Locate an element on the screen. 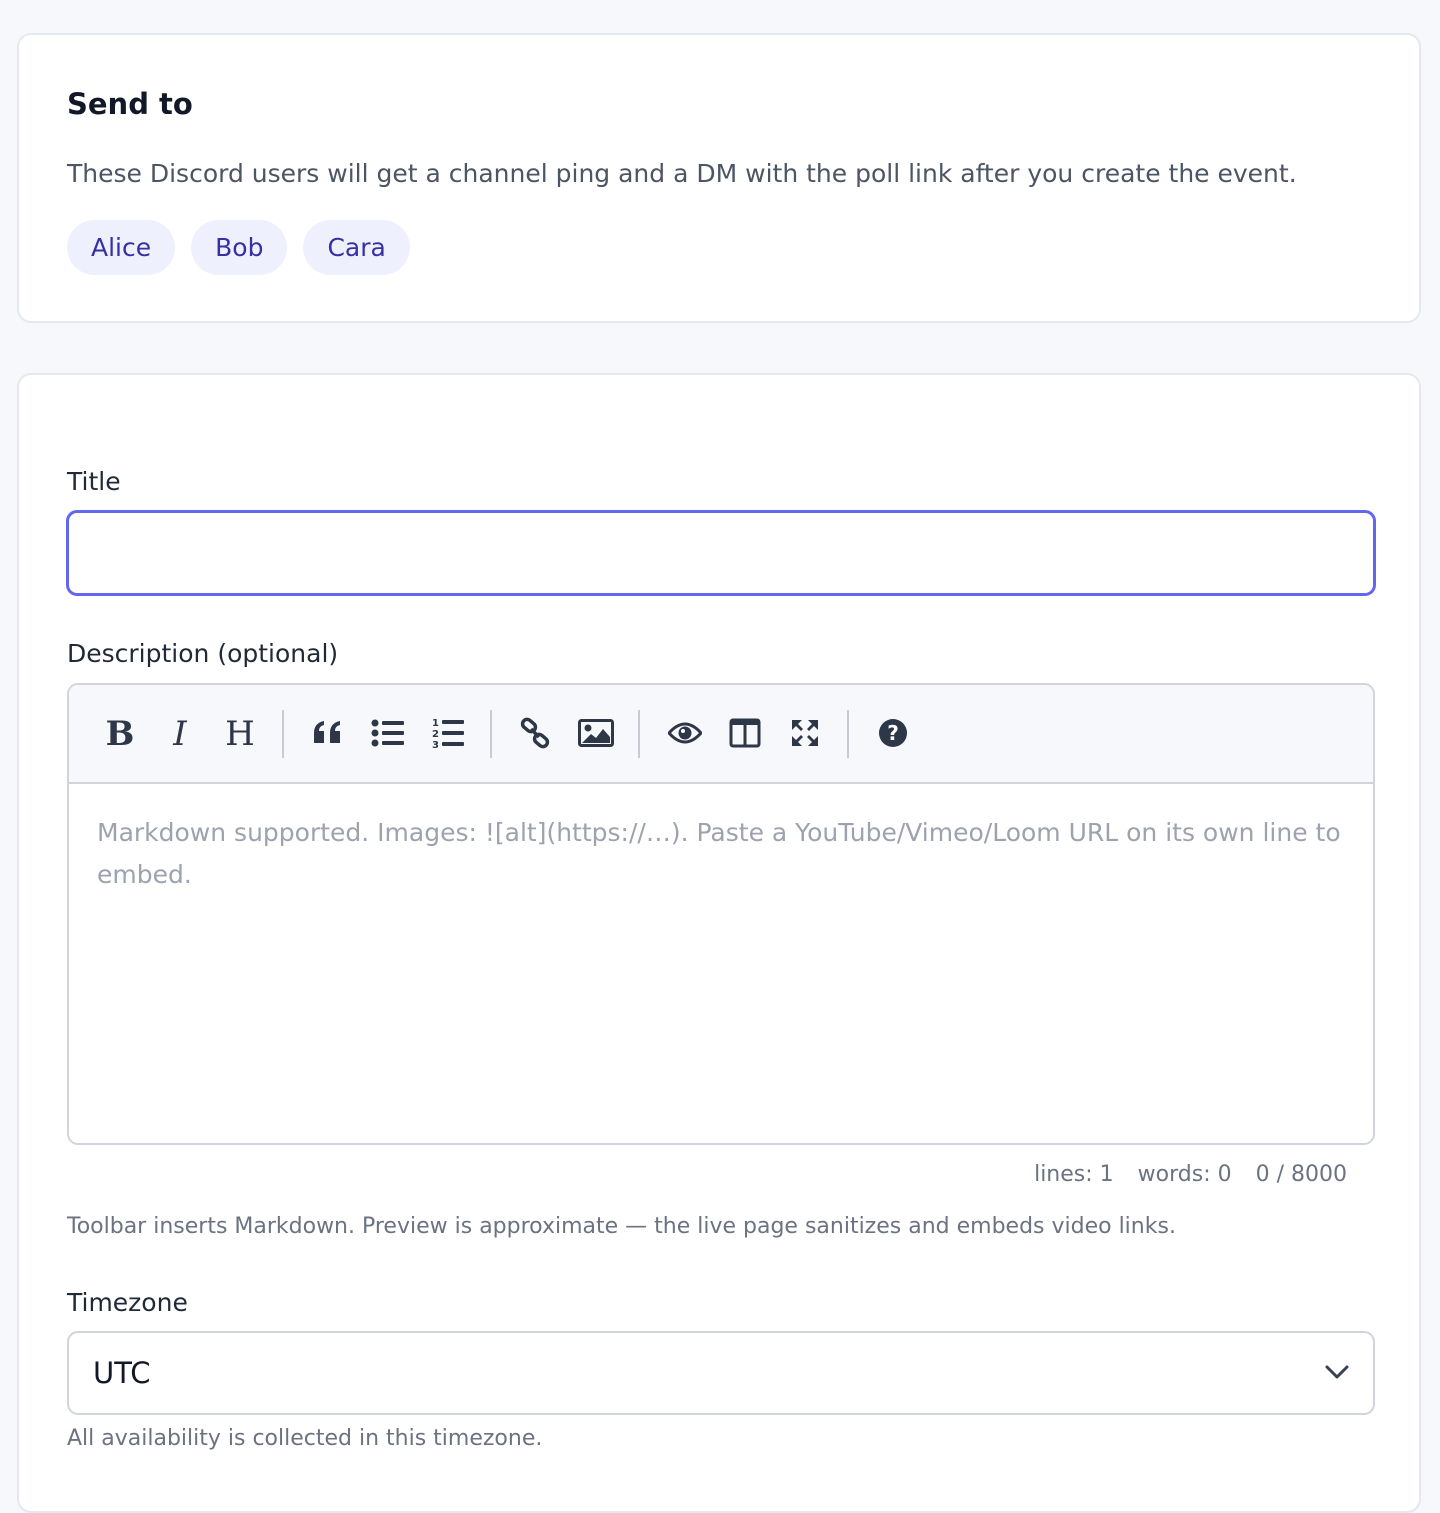 The width and height of the screenshot is (1440, 1513). quote-icon is located at coordinates (328, 733).